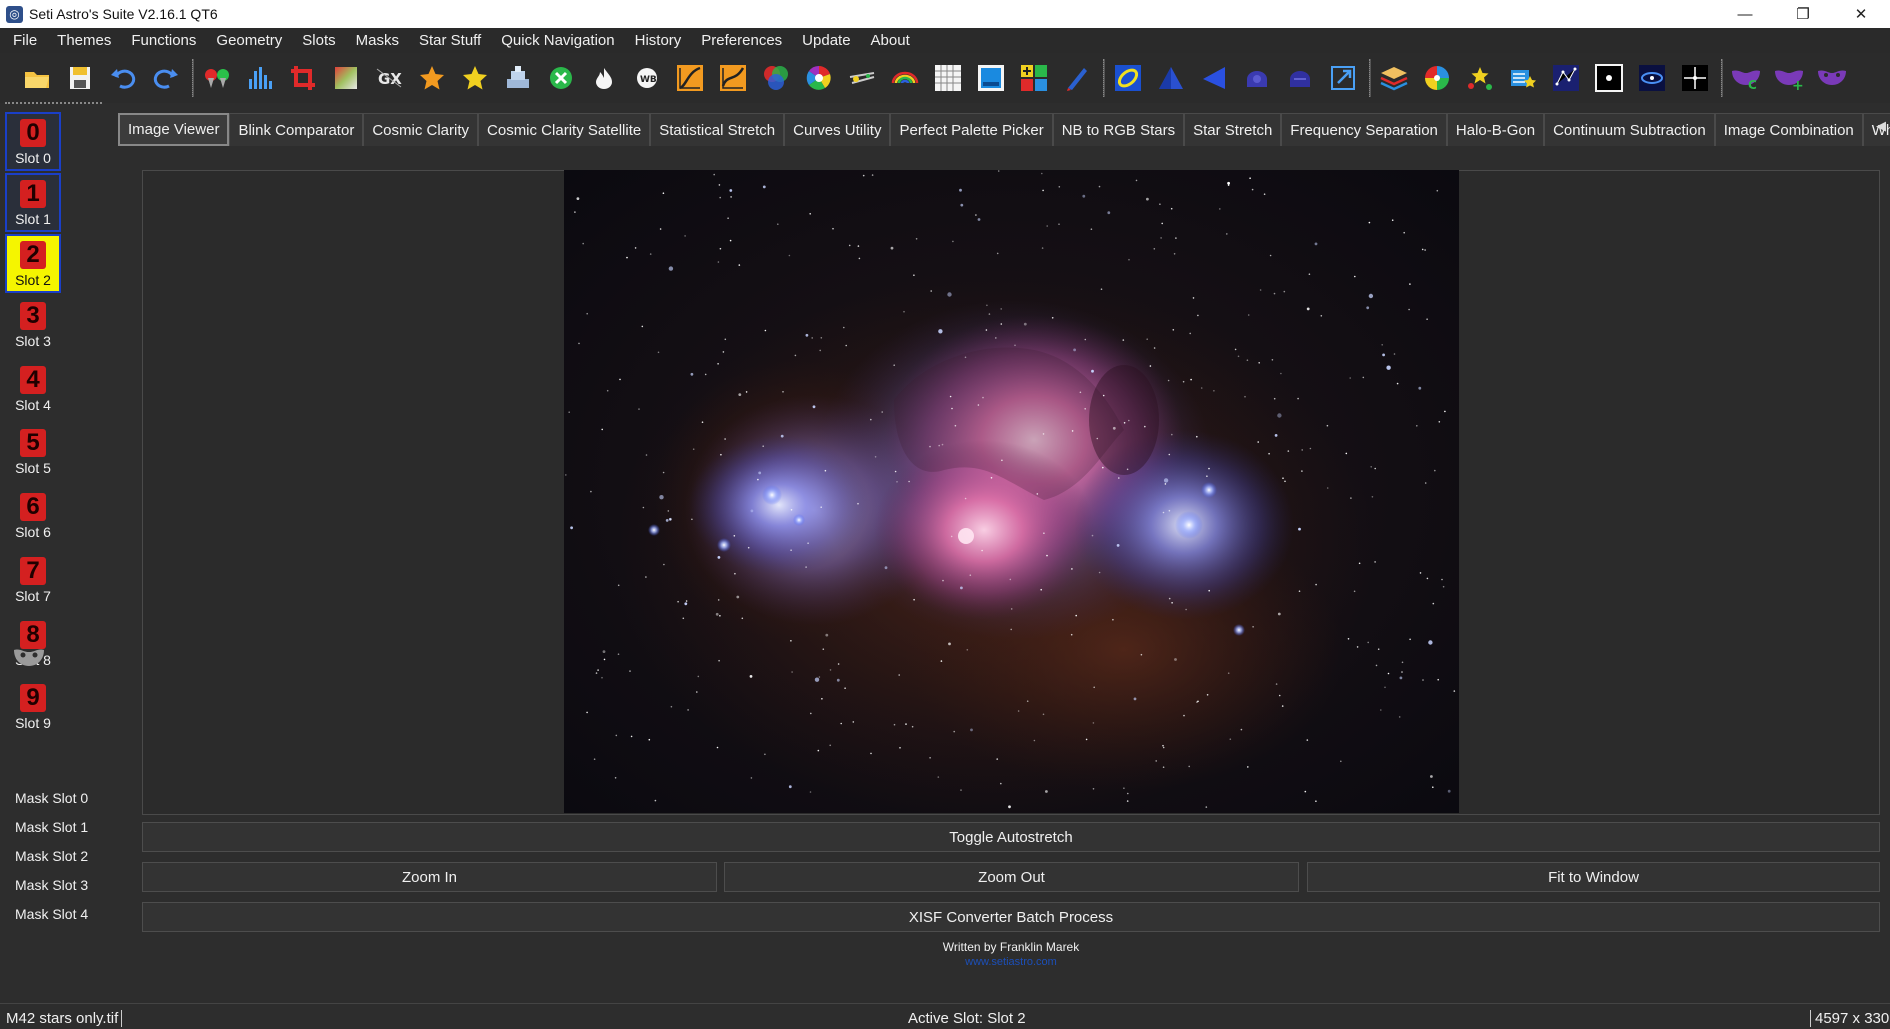  Describe the element at coordinates (1881, 126) in the screenshot. I see `tab-scroll-left-icon: ◀` at that location.